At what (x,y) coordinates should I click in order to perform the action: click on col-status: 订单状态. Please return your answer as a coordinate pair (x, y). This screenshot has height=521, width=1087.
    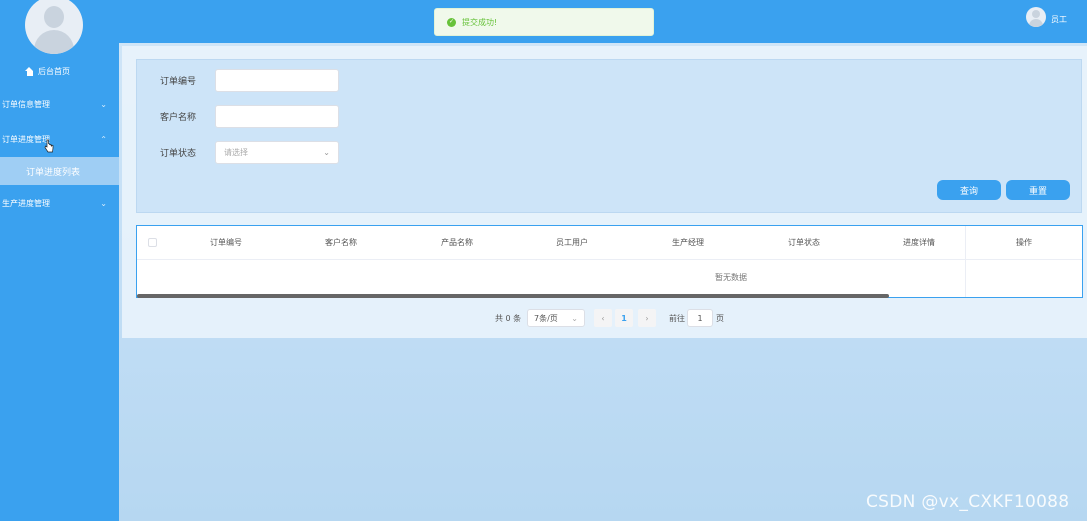
    Looking at the image, I should click on (804, 242).